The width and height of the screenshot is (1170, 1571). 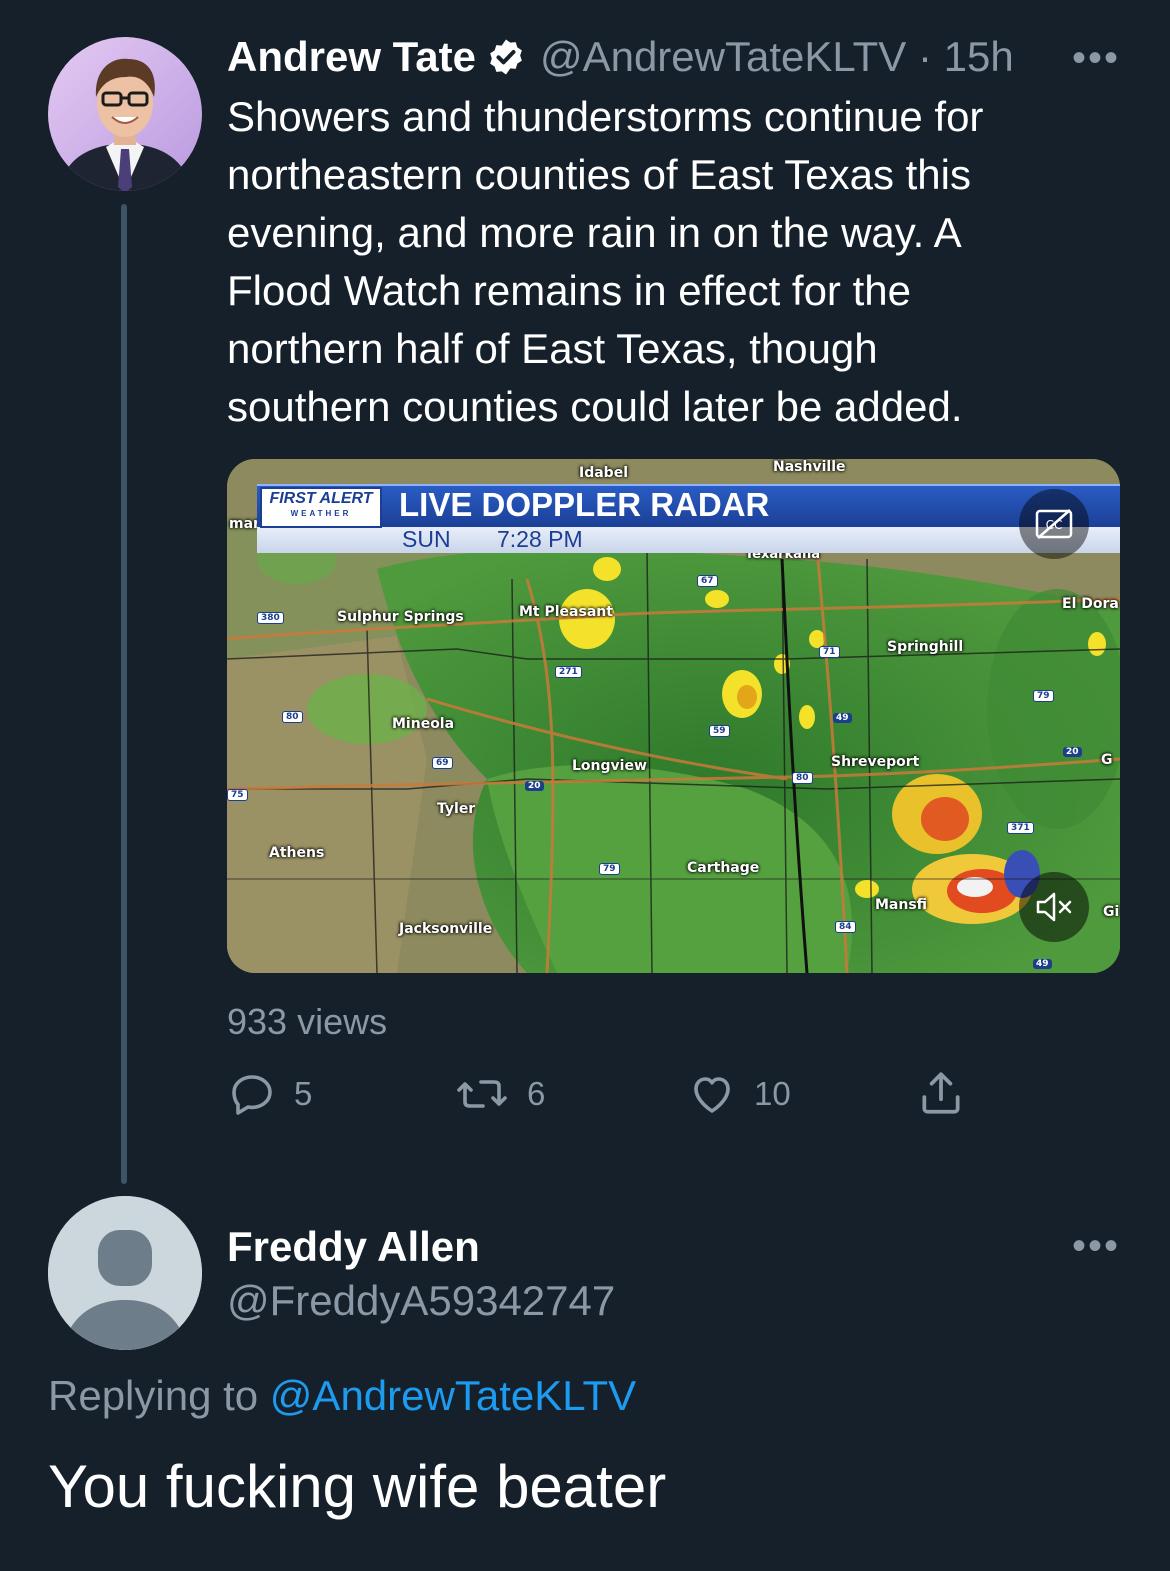 I want to click on broadcast-subbanner, so click(x=688, y=540).